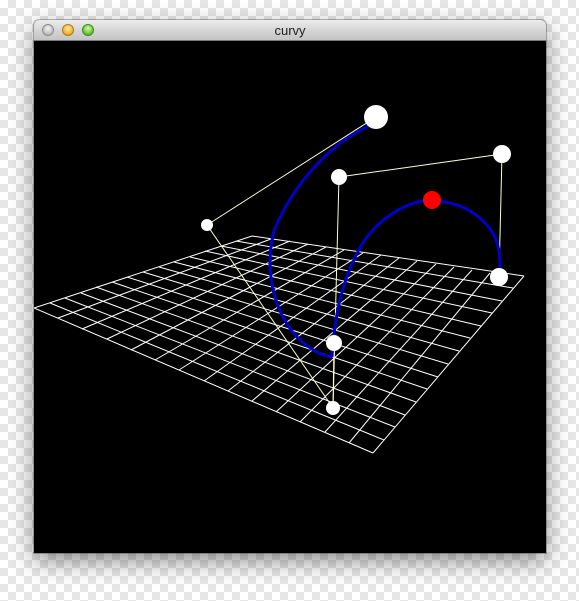  I want to click on window-title: curvy, so click(290, 30).